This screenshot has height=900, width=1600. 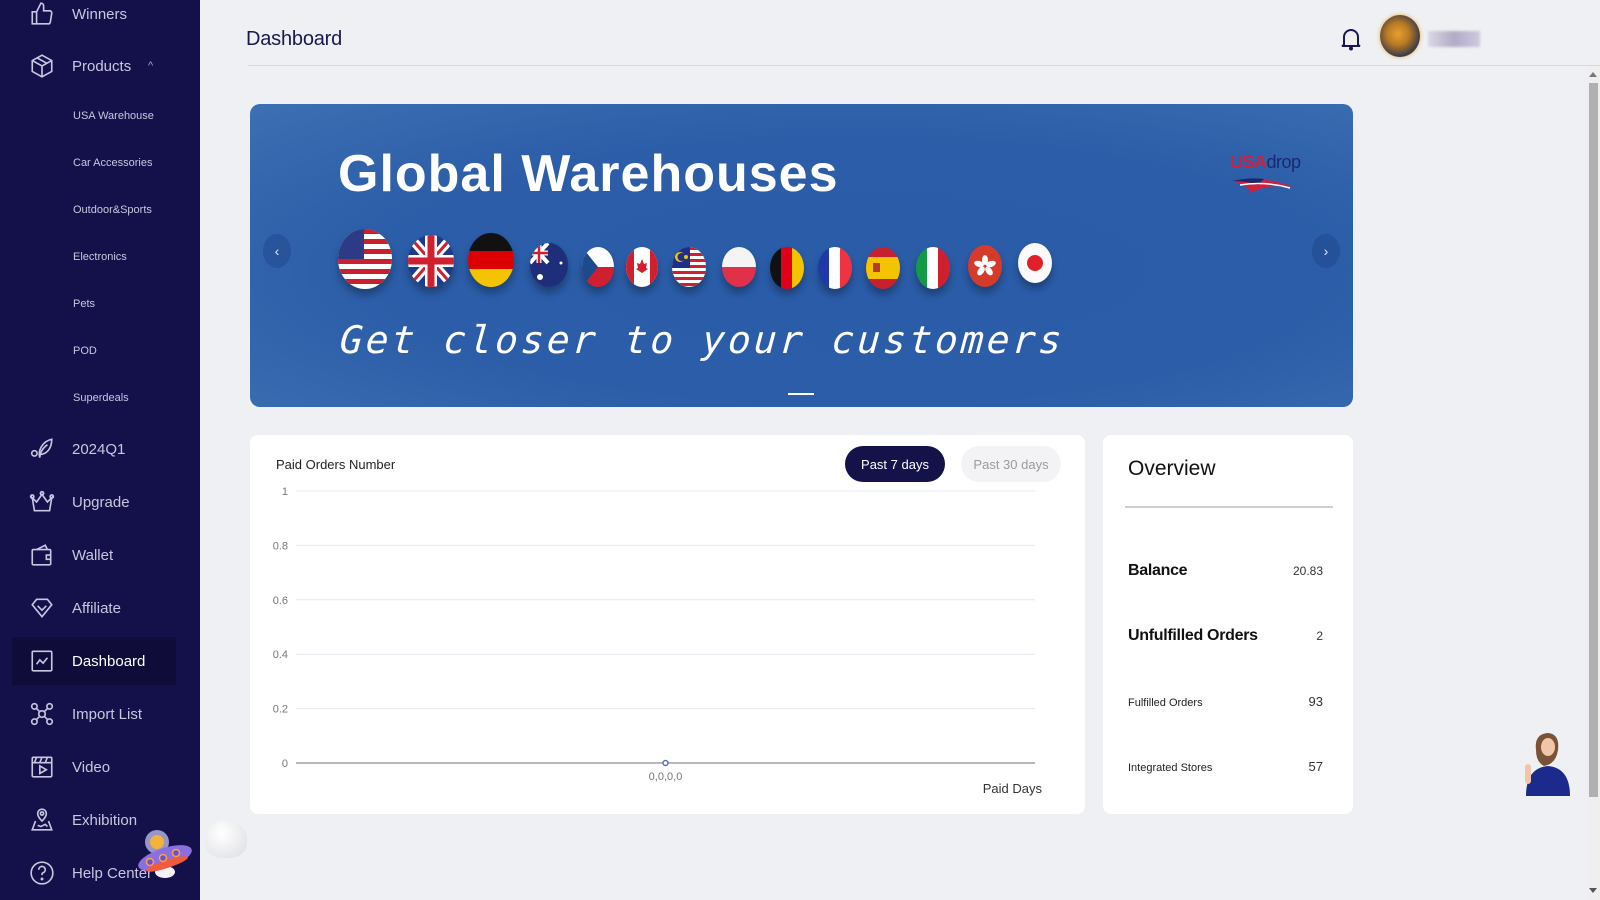 What do you see at coordinates (1315, 766) in the screenshot?
I see `overview-value: 57` at bounding box center [1315, 766].